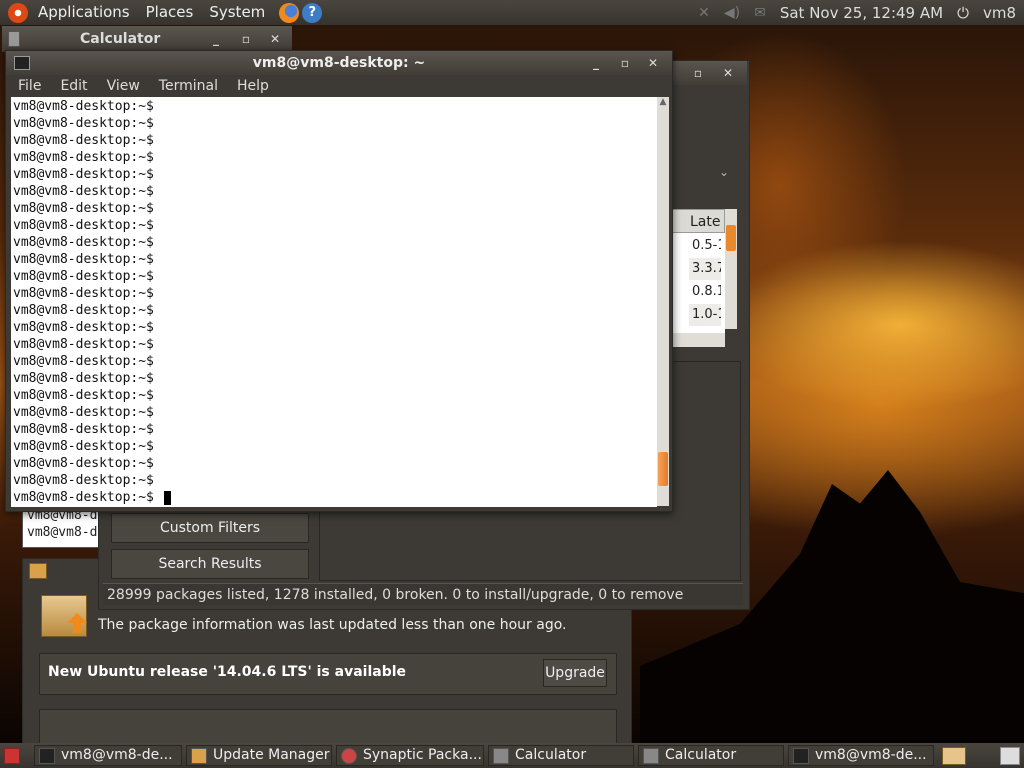 The height and width of the screenshot is (768, 1024). I want to click on table-cell: 0.5-1, so click(705, 246).